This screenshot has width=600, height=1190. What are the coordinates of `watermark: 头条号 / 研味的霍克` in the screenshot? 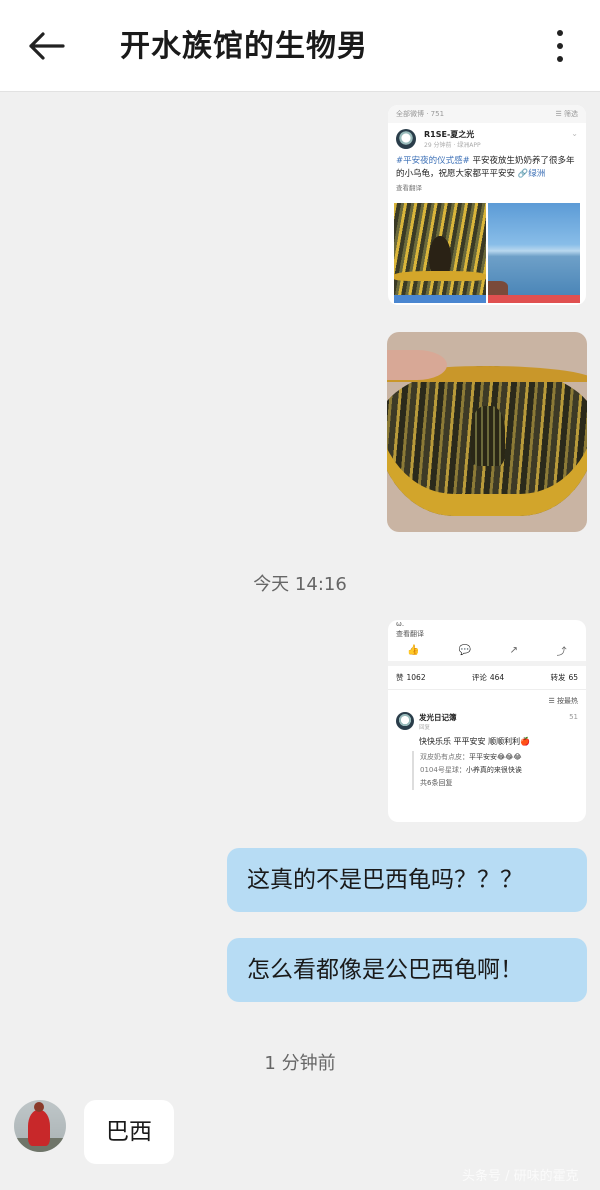 It's located at (520, 1176).